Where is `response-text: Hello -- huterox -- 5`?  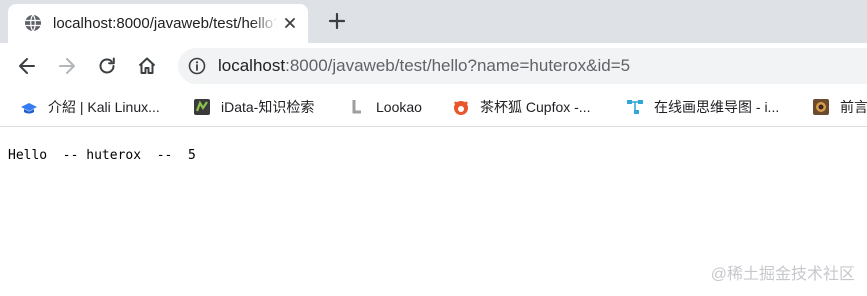 response-text: Hello -- huterox -- 5 is located at coordinates (102, 155).